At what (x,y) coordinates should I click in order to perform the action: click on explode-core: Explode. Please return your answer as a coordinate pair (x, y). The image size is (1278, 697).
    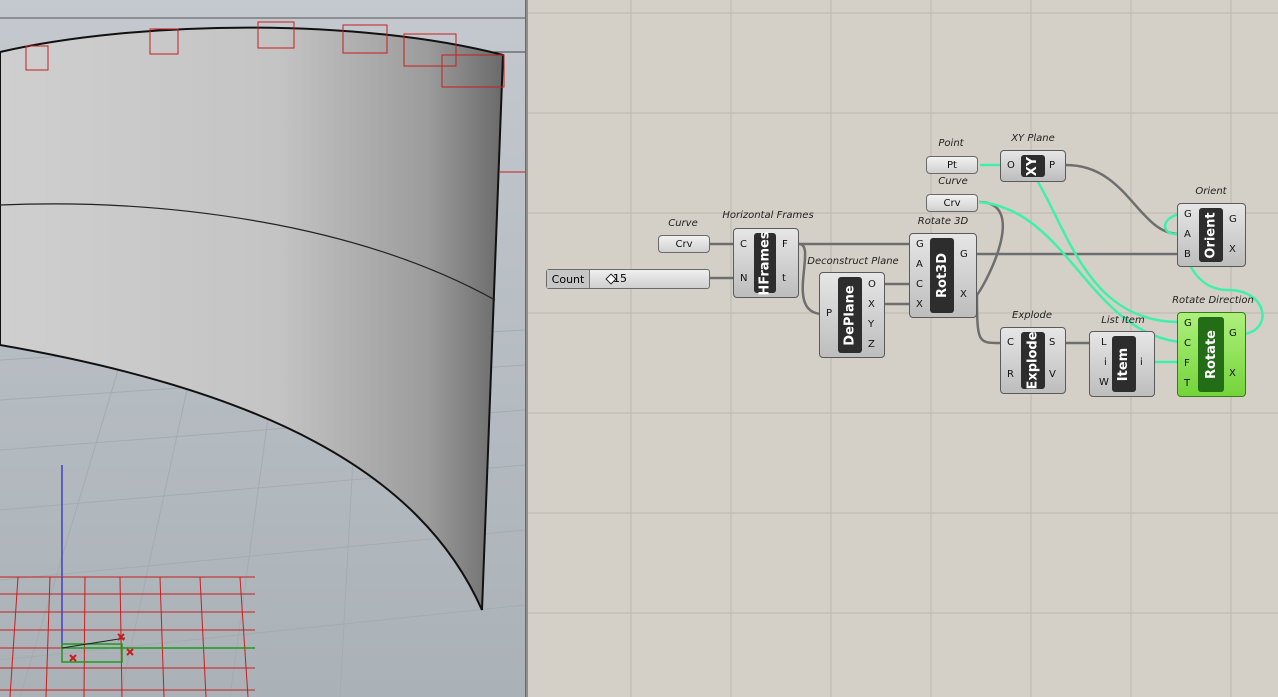
    Looking at the image, I should click on (1033, 360).